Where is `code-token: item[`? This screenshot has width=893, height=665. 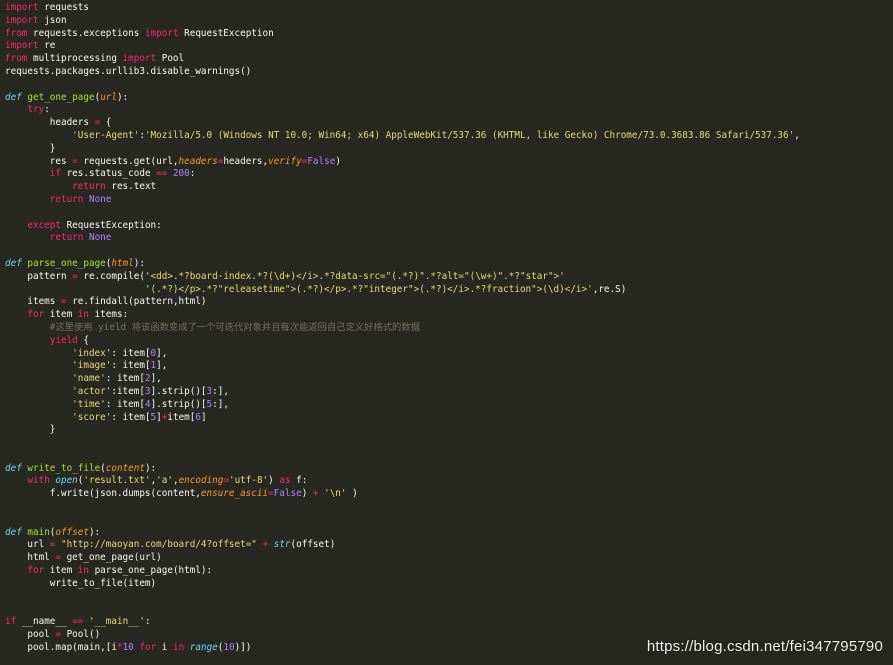
code-token: item[ is located at coordinates (181, 417).